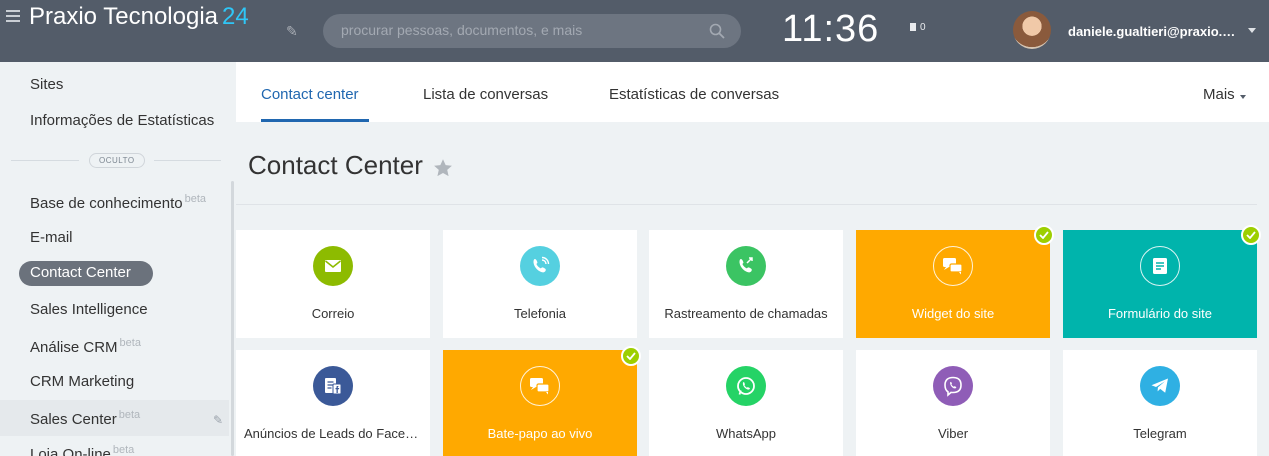  Describe the element at coordinates (235, 16) in the screenshot. I see `brand-number: 24` at that location.